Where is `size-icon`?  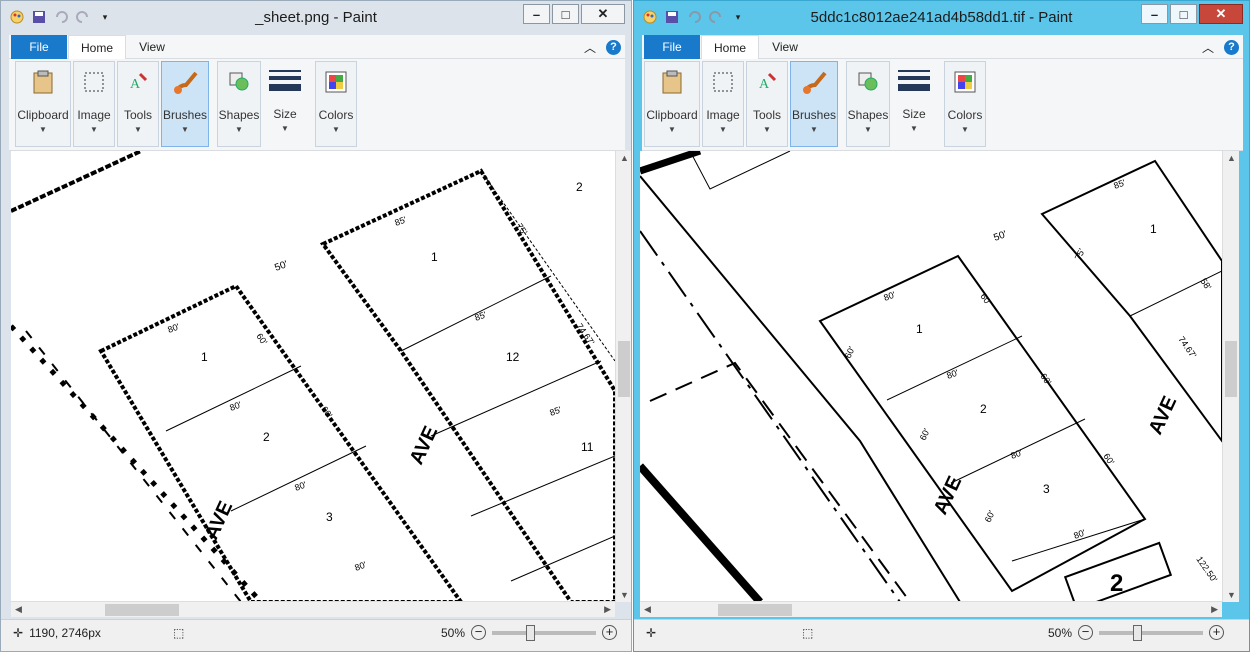 size-icon is located at coordinates (914, 81).